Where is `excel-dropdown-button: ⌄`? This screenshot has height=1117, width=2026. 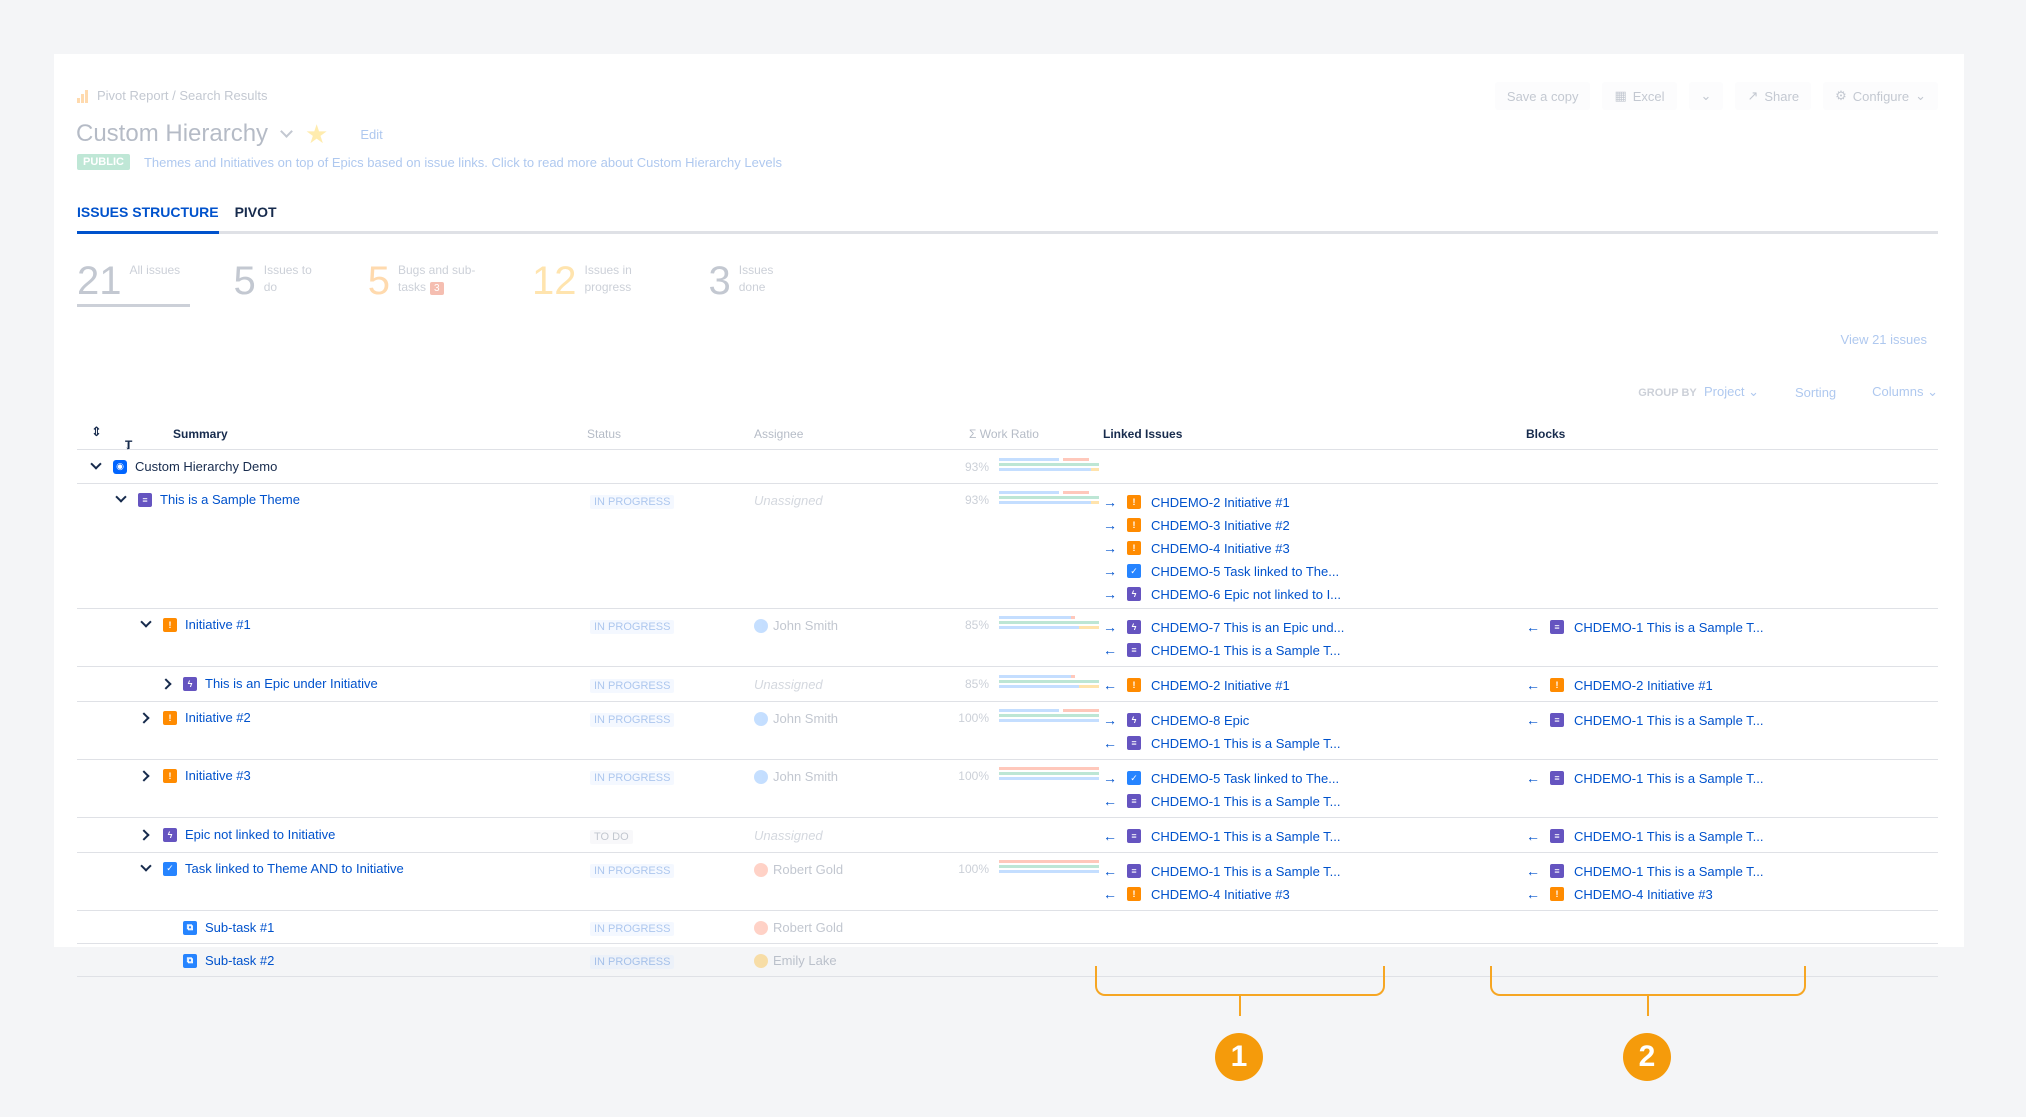 excel-dropdown-button: ⌄ is located at coordinates (1706, 96).